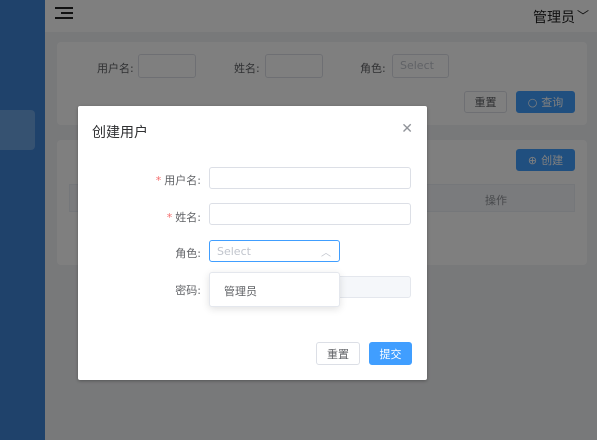  I want to click on dialog-name-input, so click(310, 214).